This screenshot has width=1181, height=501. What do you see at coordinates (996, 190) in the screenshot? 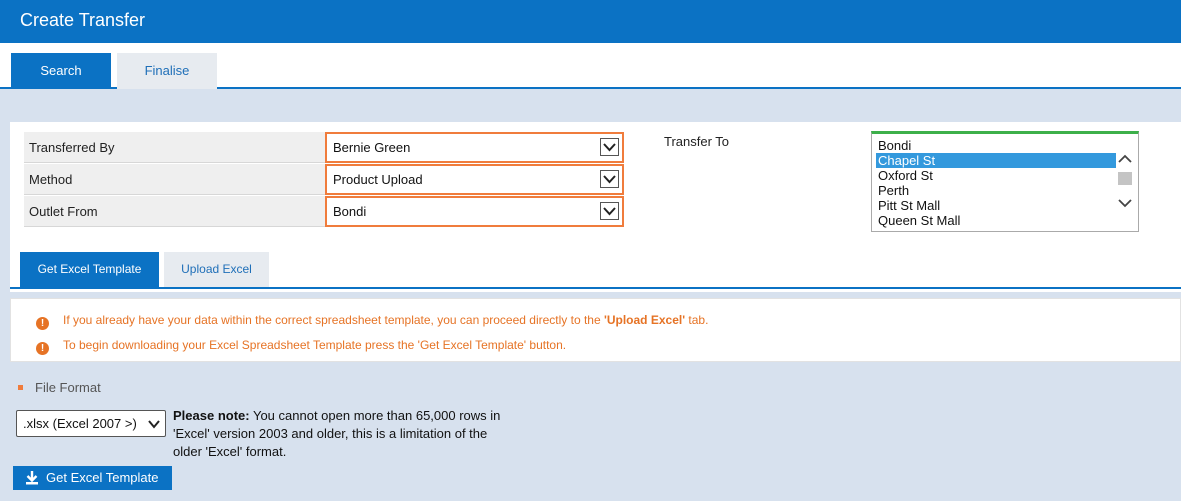
I see `list-item: Perth` at bounding box center [996, 190].